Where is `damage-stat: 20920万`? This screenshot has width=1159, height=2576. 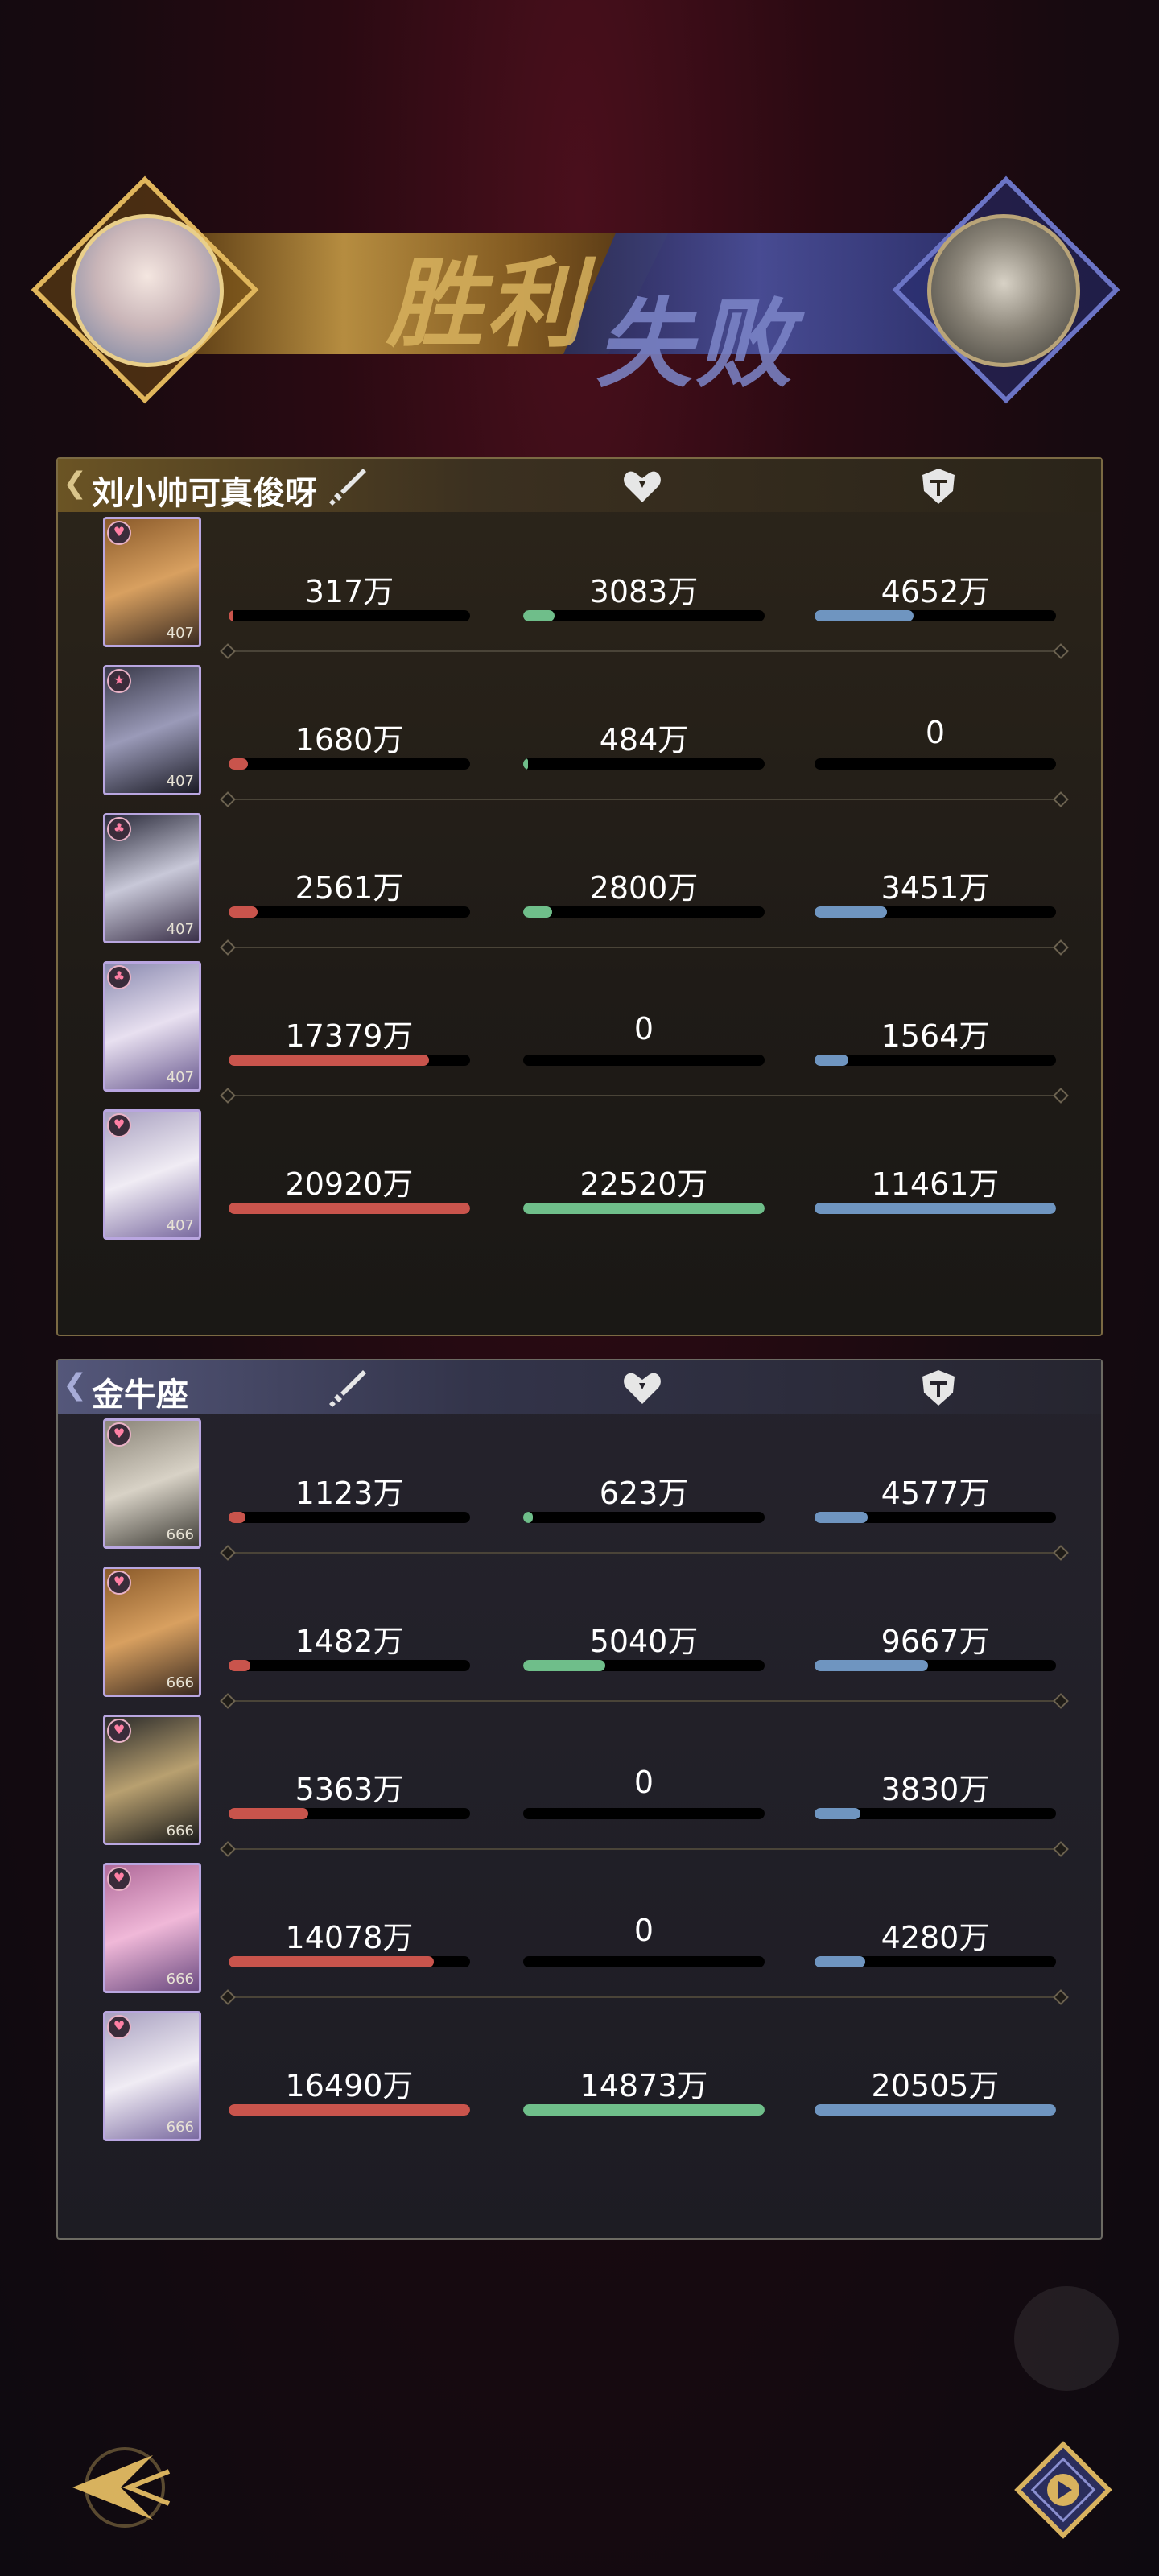
damage-stat: 20920万 is located at coordinates (349, 1186).